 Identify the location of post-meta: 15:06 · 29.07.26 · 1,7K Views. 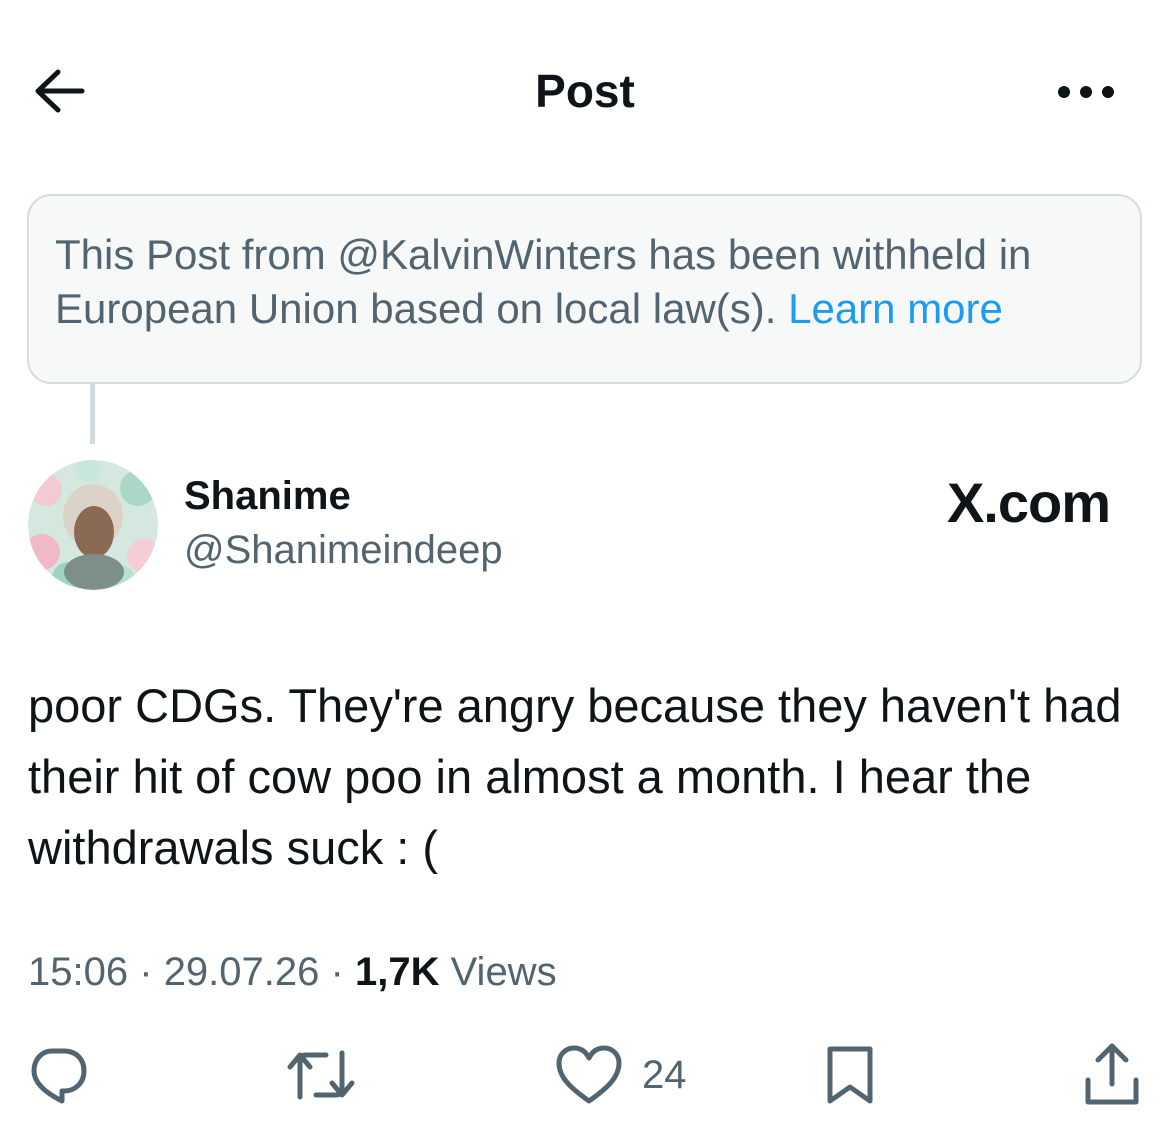
(292, 972).